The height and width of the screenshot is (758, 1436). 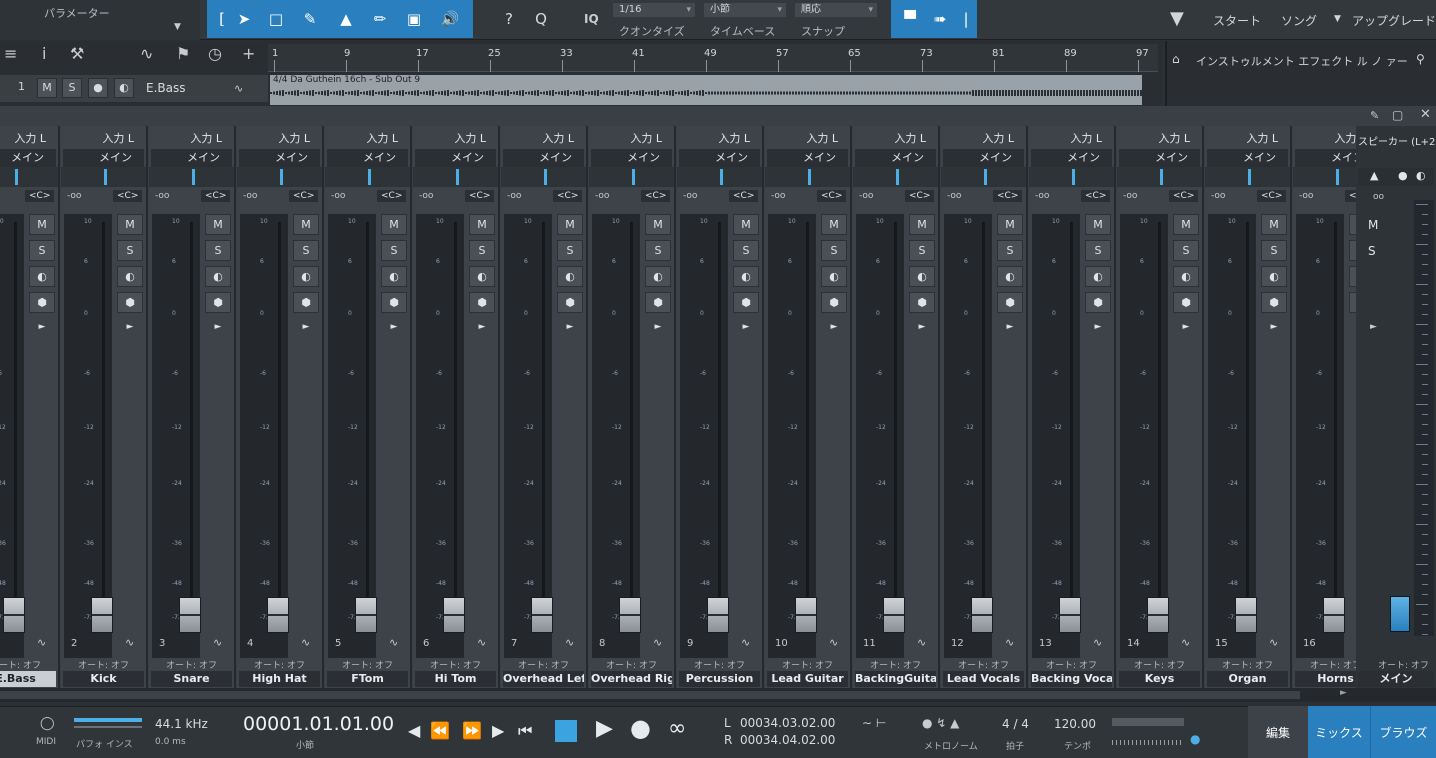 I want to click on mic-icon: ●, so click(x=1403, y=175).